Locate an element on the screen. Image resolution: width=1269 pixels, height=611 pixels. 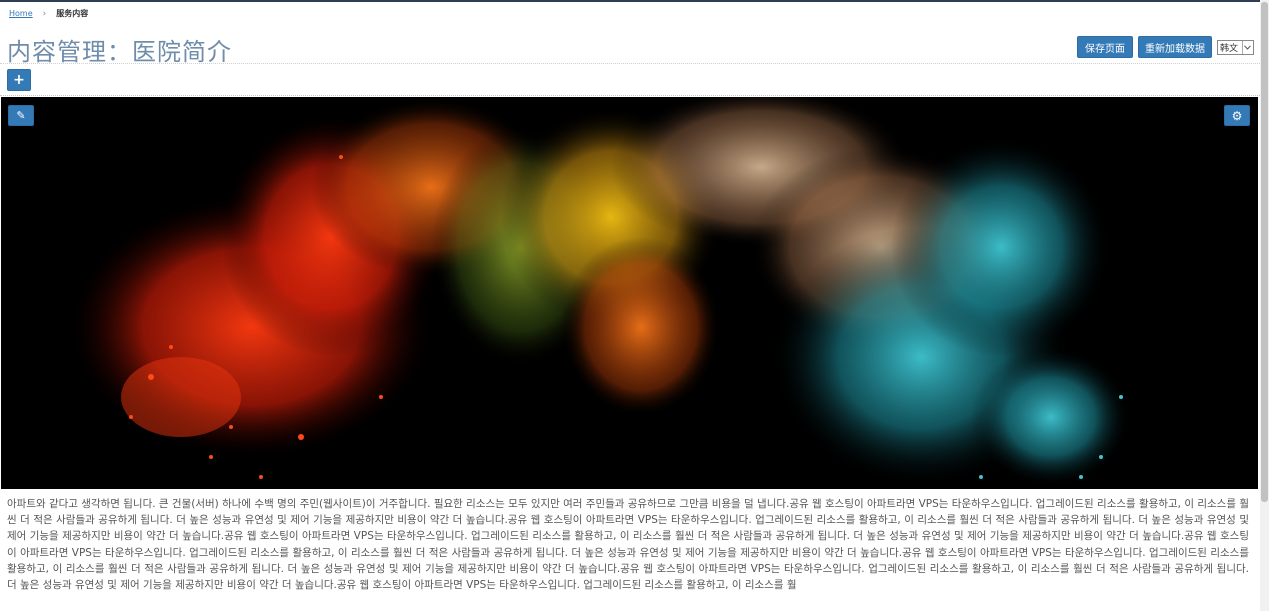
edit-icon: ✎ is located at coordinates (21, 115).